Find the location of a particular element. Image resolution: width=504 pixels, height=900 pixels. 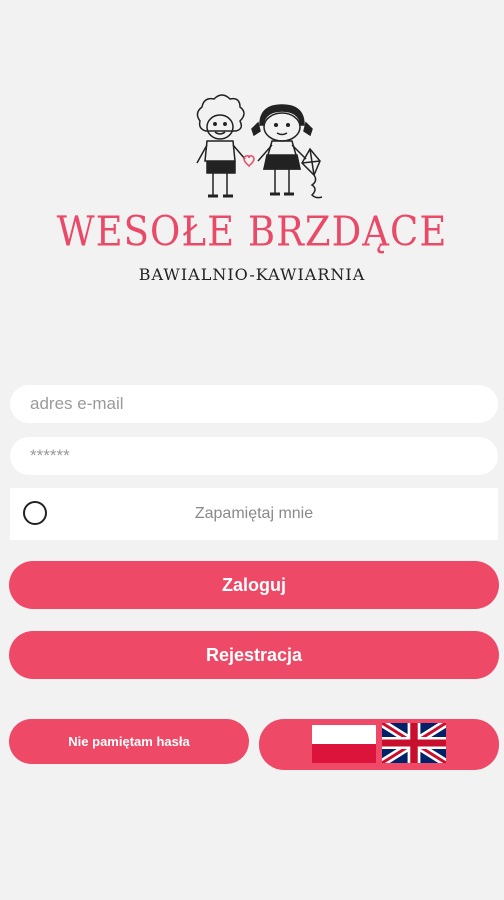

register-button: Rejestracja is located at coordinates (254, 655).